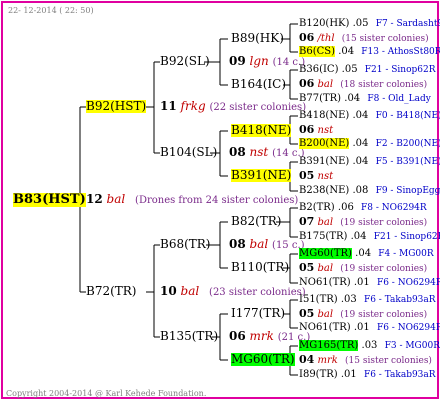 This screenshot has width=440, height=400. I want to click on root-queen-name: B83(HST), so click(49, 199).